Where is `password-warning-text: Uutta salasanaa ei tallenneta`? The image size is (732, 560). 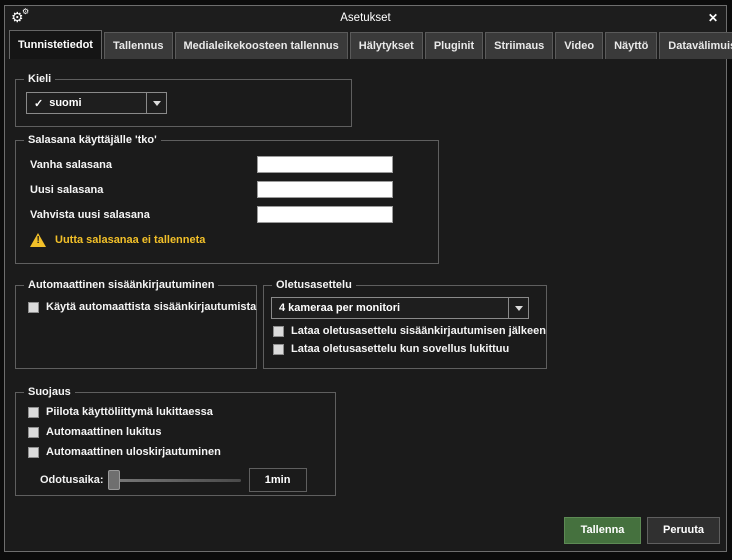
password-warning-text: Uutta salasanaa ei tallenneta is located at coordinates (130, 240).